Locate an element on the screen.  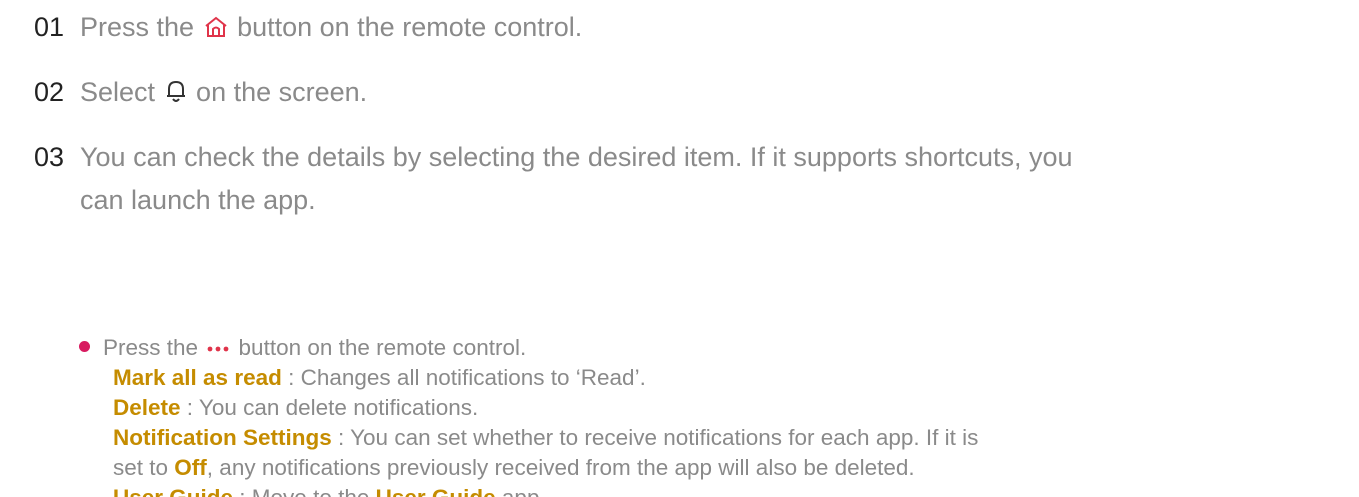
bullet-item: Press the button on the remote control. is located at coordinates (528, 346).